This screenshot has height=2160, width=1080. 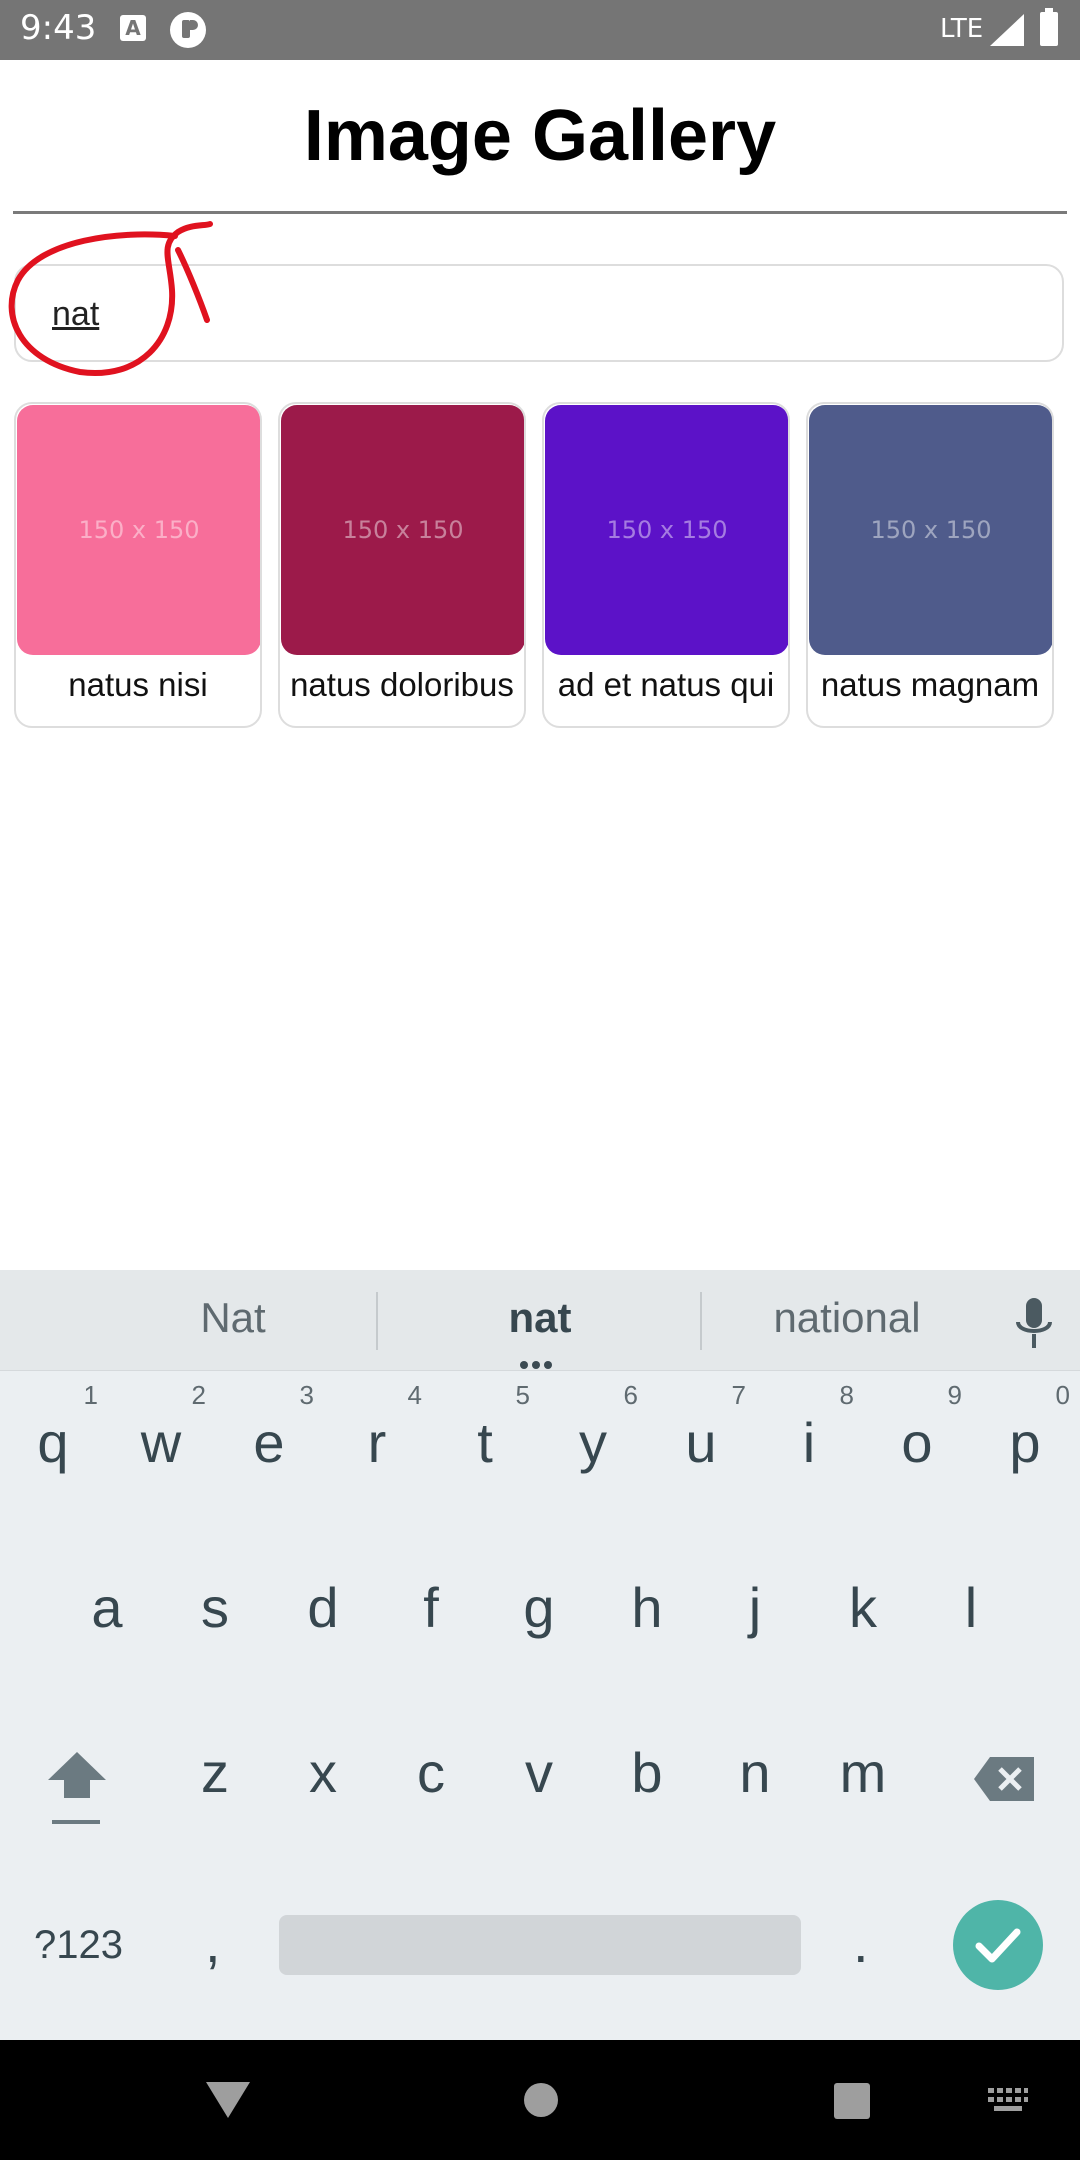 What do you see at coordinates (847, 1318) in the screenshot?
I see `suggestion-item: national` at bounding box center [847, 1318].